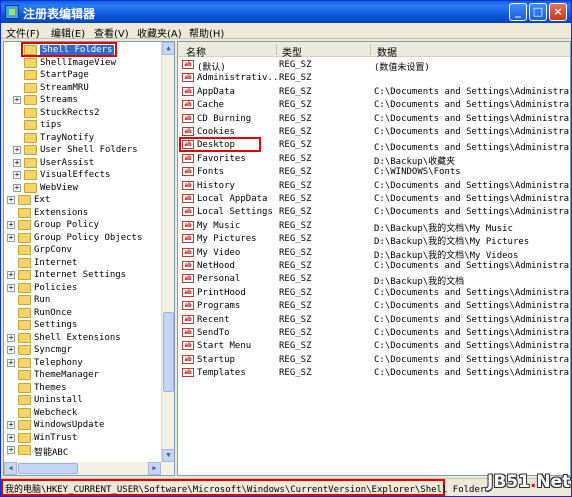 The image size is (572, 497). Describe the element at coordinates (68, 32) in the screenshot. I see `menu-edit: 编辑(E)` at that location.